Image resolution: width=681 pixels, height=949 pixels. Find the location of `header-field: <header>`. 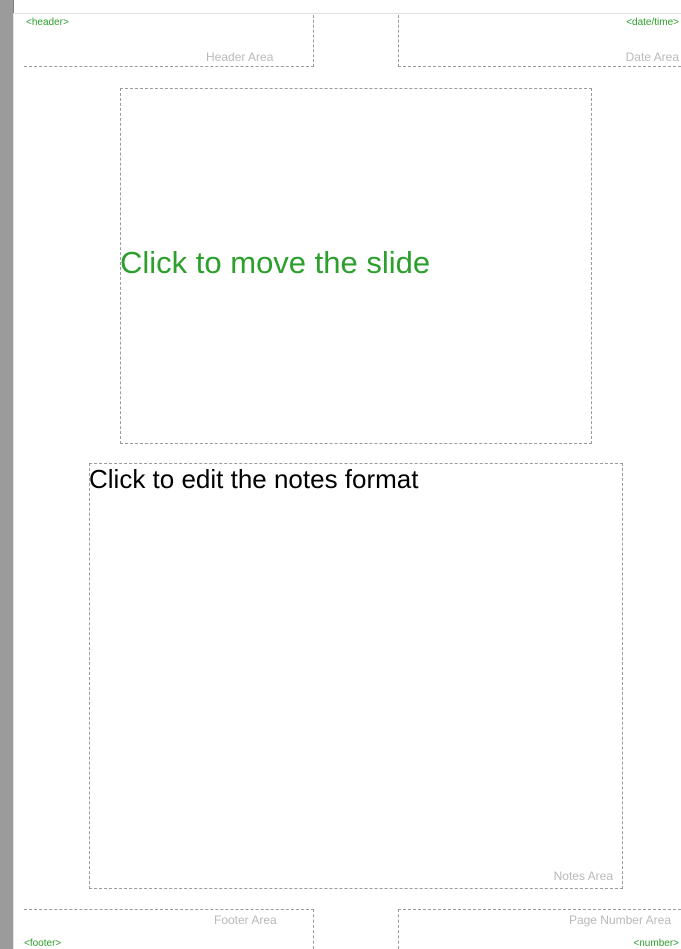

header-field: <header> is located at coordinates (47, 22).